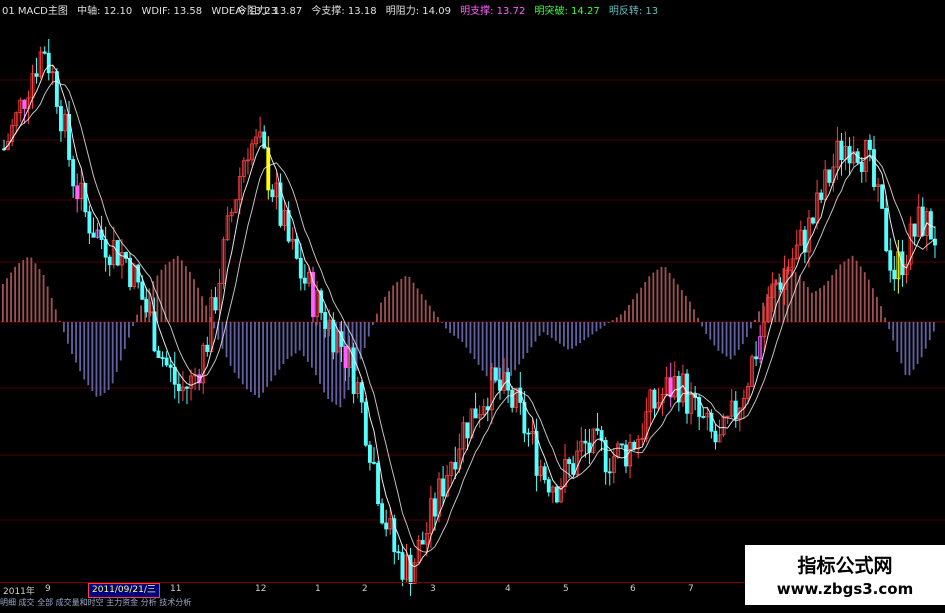 Image resolution: width=945 pixels, height=613 pixels. What do you see at coordinates (508, 589) in the screenshot?
I see `month-tick-4: 4` at bounding box center [508, 589].